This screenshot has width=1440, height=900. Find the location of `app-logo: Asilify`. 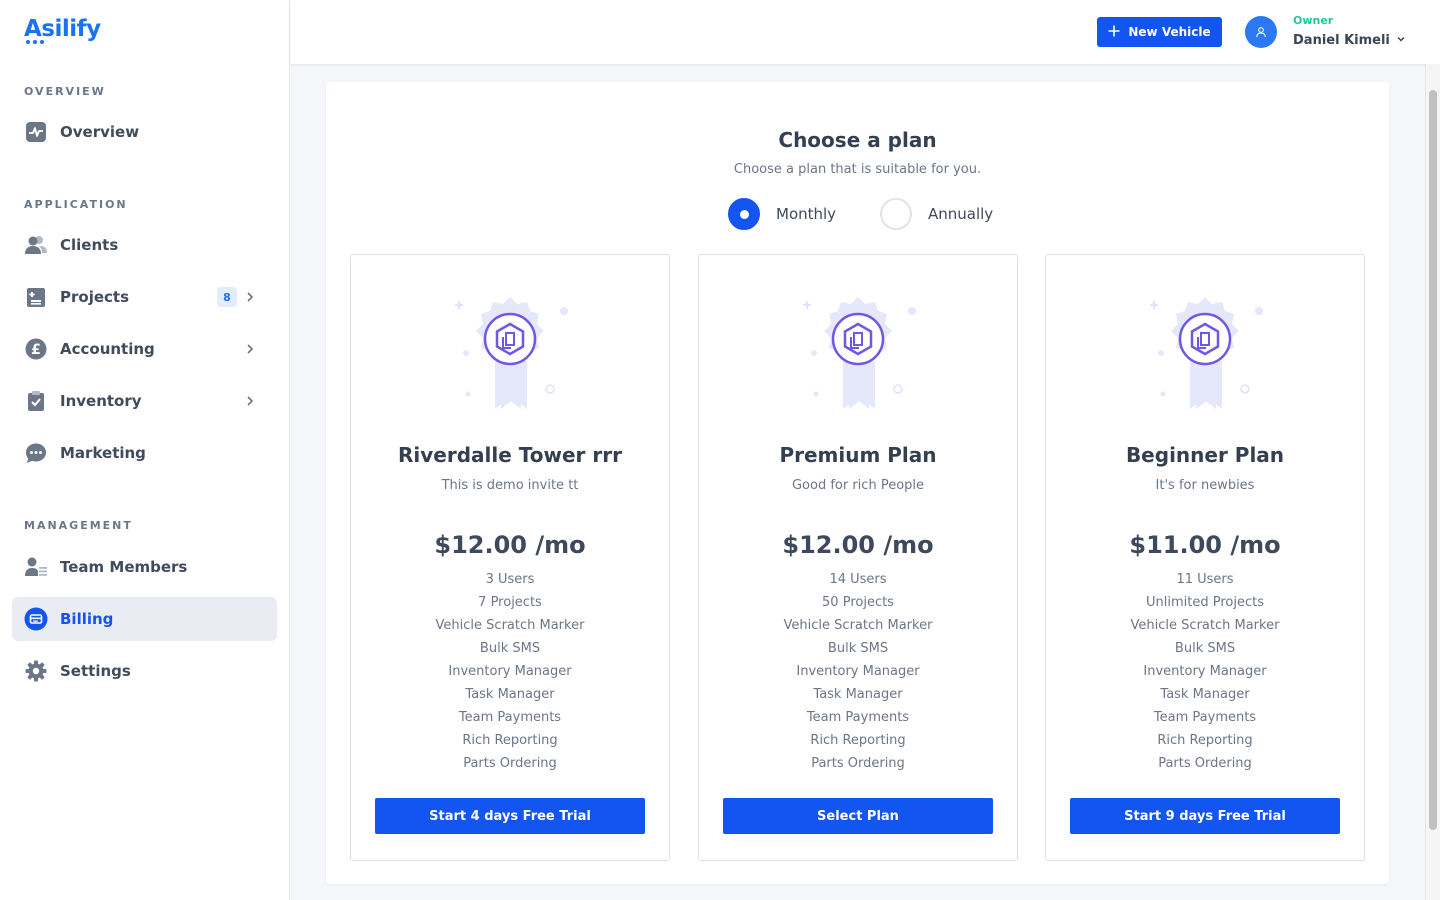

app-logo: Asilify is located at coordinates (62, 29).